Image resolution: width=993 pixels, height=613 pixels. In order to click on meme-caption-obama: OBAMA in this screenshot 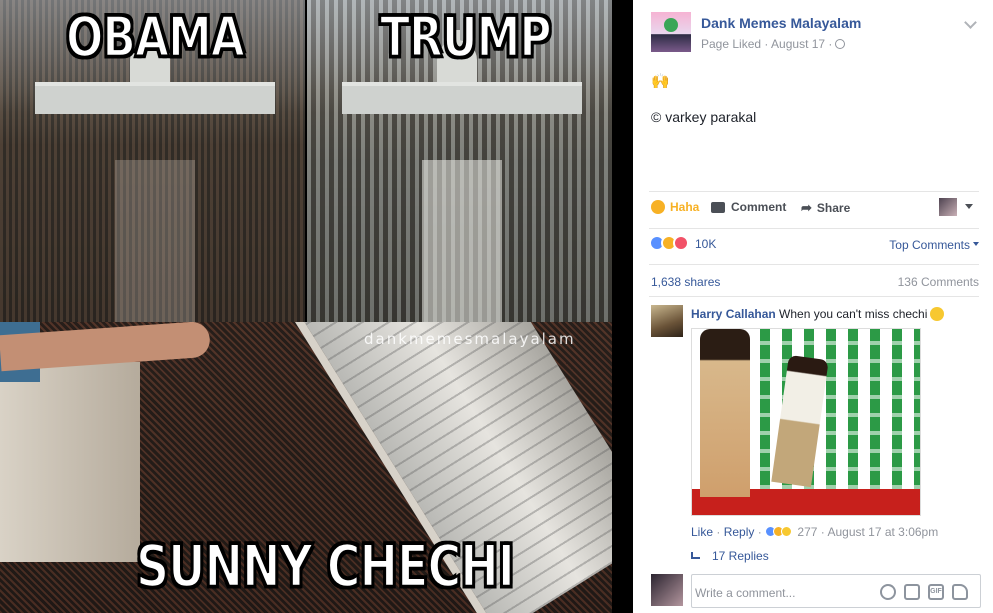, I will do `click(155, 38)`.